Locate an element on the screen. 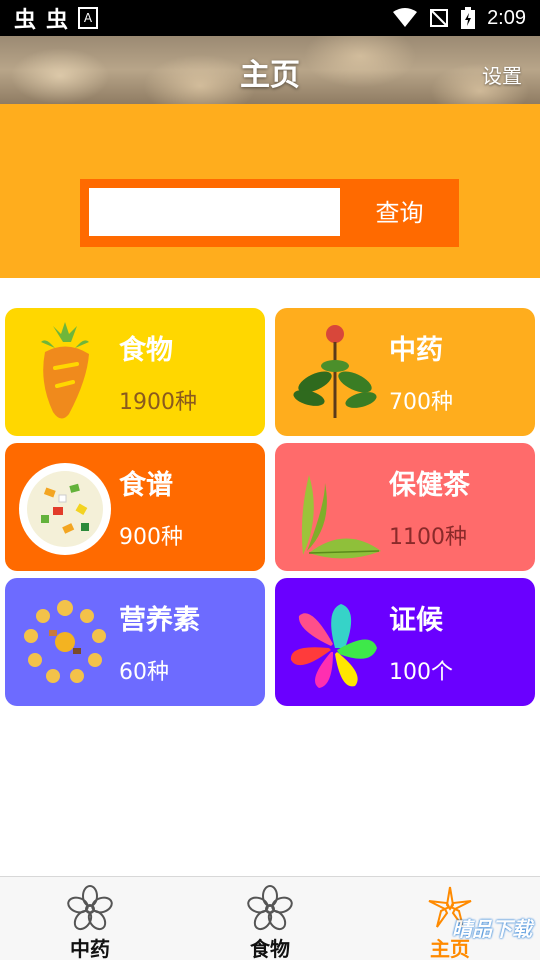  card-count: 700种 is located at coordinates (421, 402).